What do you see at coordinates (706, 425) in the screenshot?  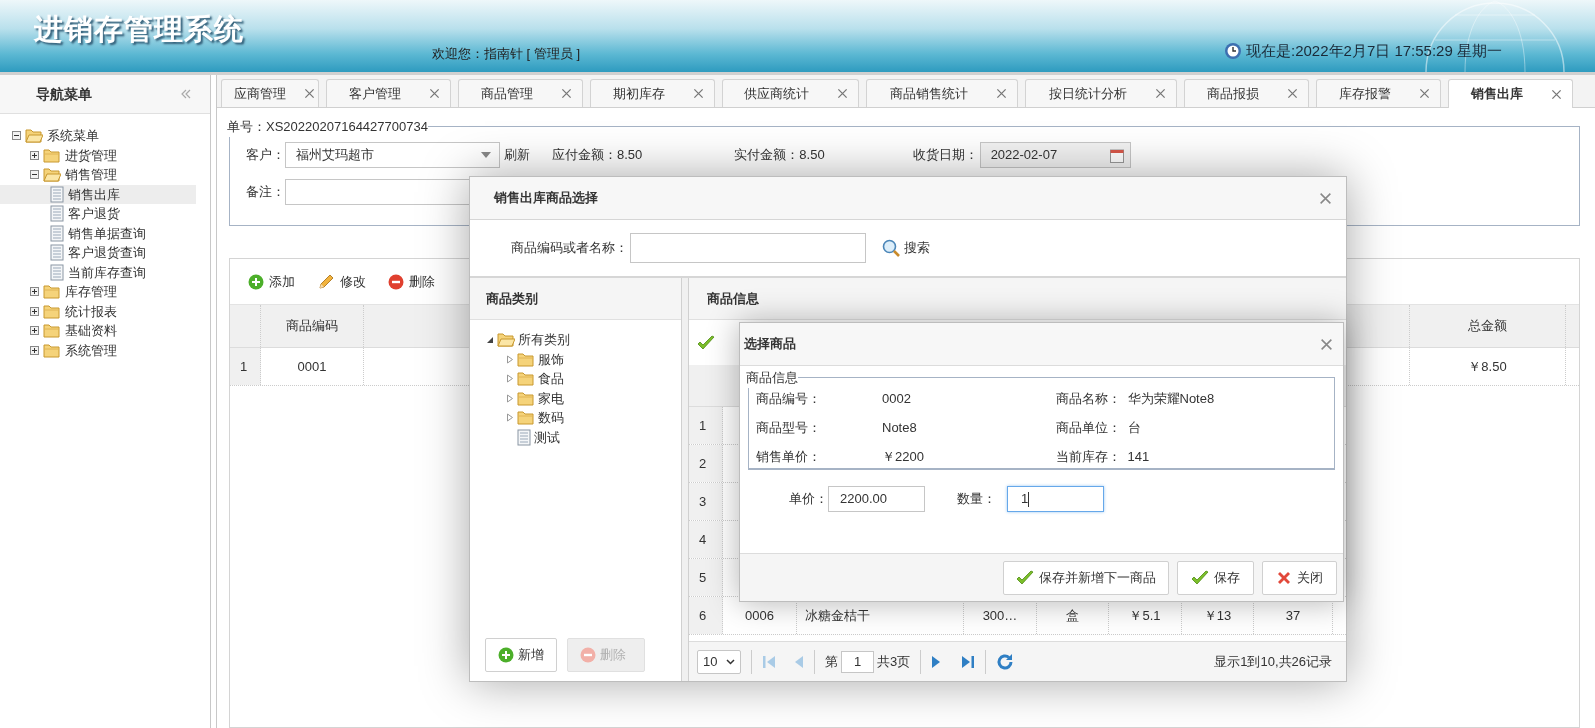 I see `row-number: 1` at bounding box center [706, 425].